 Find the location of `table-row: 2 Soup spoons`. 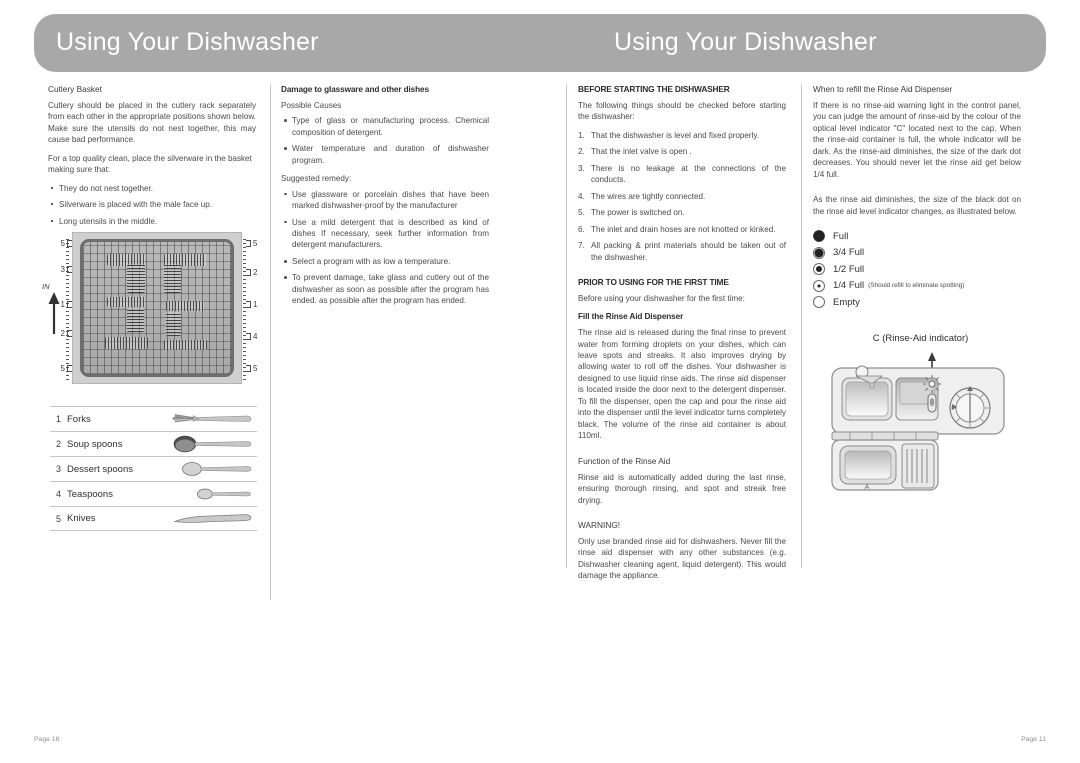

table-row: 2 Soup spoons is located at coordinates (153, 443).